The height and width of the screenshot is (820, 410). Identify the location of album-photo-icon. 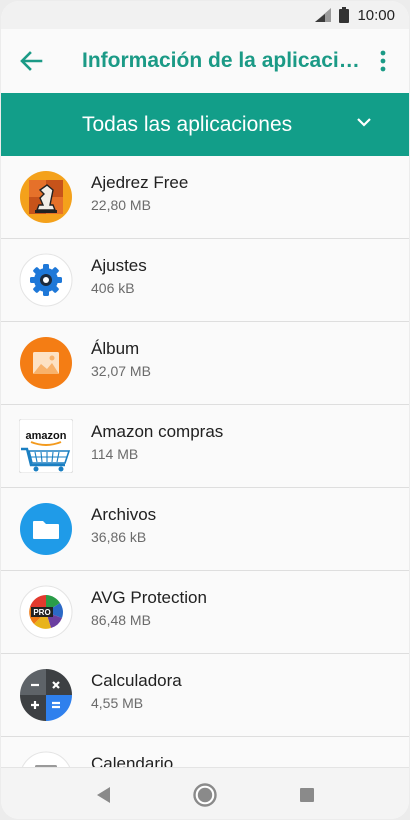
(46, 363).